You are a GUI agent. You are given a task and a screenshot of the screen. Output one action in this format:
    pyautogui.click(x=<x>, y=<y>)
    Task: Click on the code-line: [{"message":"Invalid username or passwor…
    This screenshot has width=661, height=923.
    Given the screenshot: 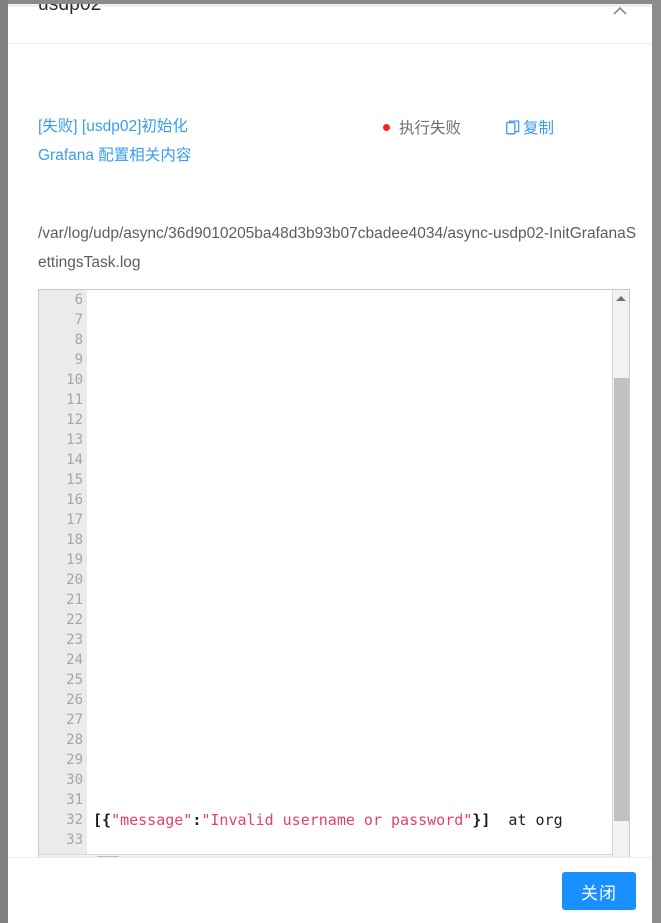 What is the action you would take?
    pyautogui.click(x=358, y=820)
    